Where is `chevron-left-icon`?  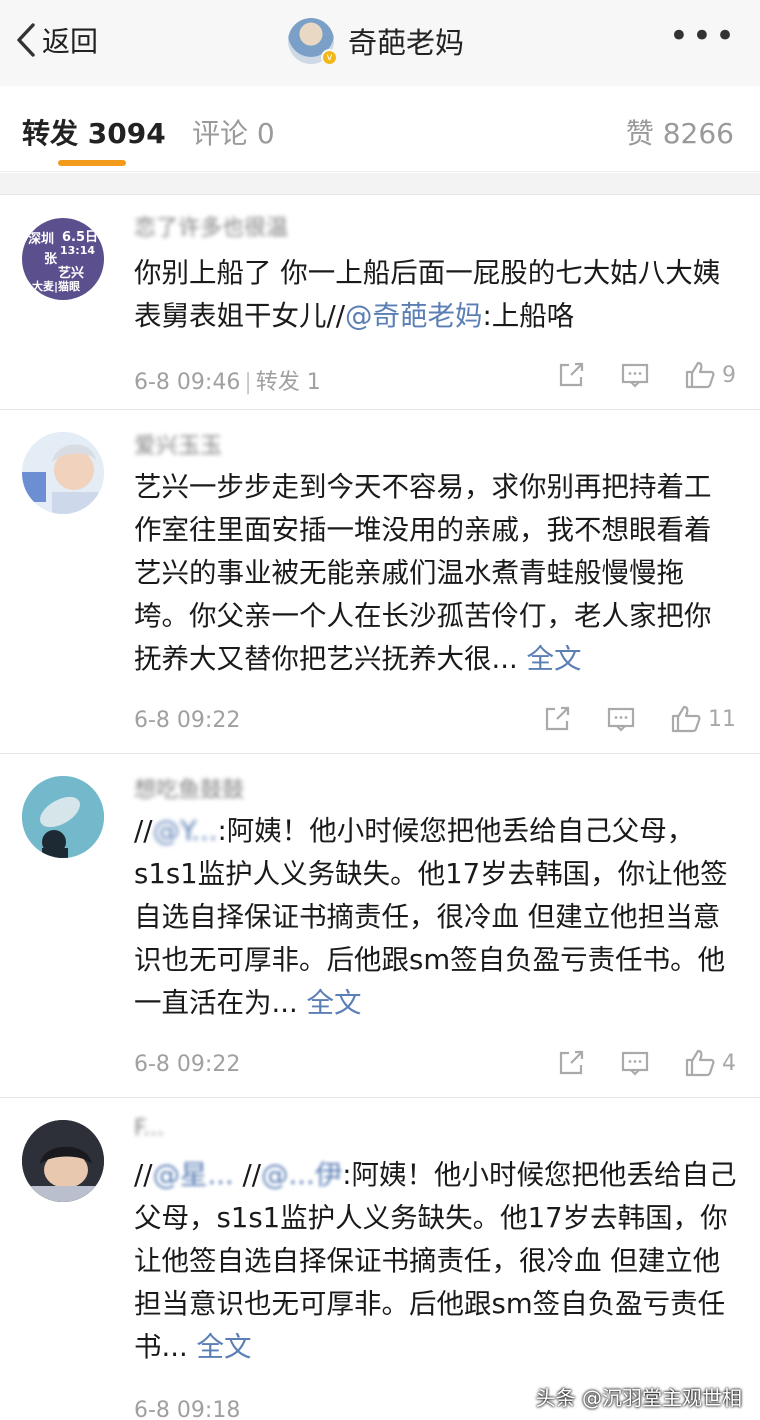 chevron-left-icon is located at coordinates (26, 40).